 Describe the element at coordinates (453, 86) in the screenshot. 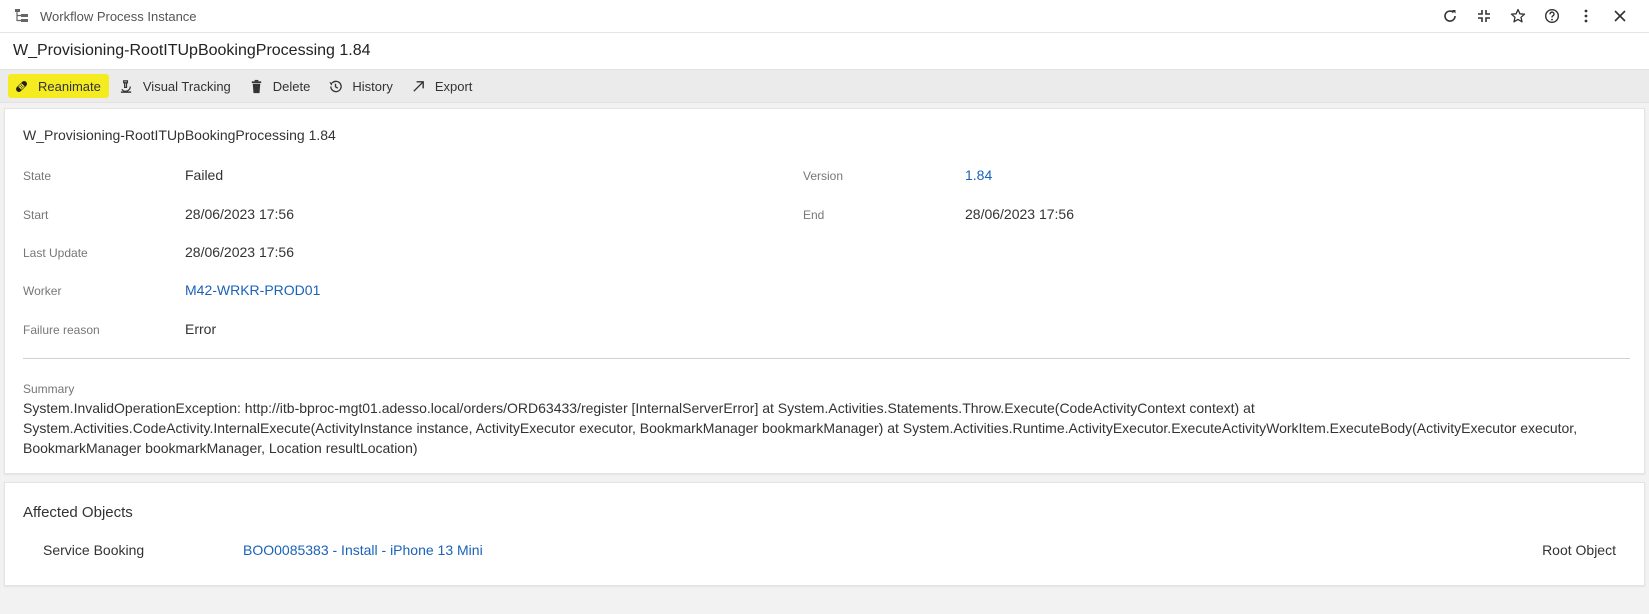

I see `export-label: Export` at that location.